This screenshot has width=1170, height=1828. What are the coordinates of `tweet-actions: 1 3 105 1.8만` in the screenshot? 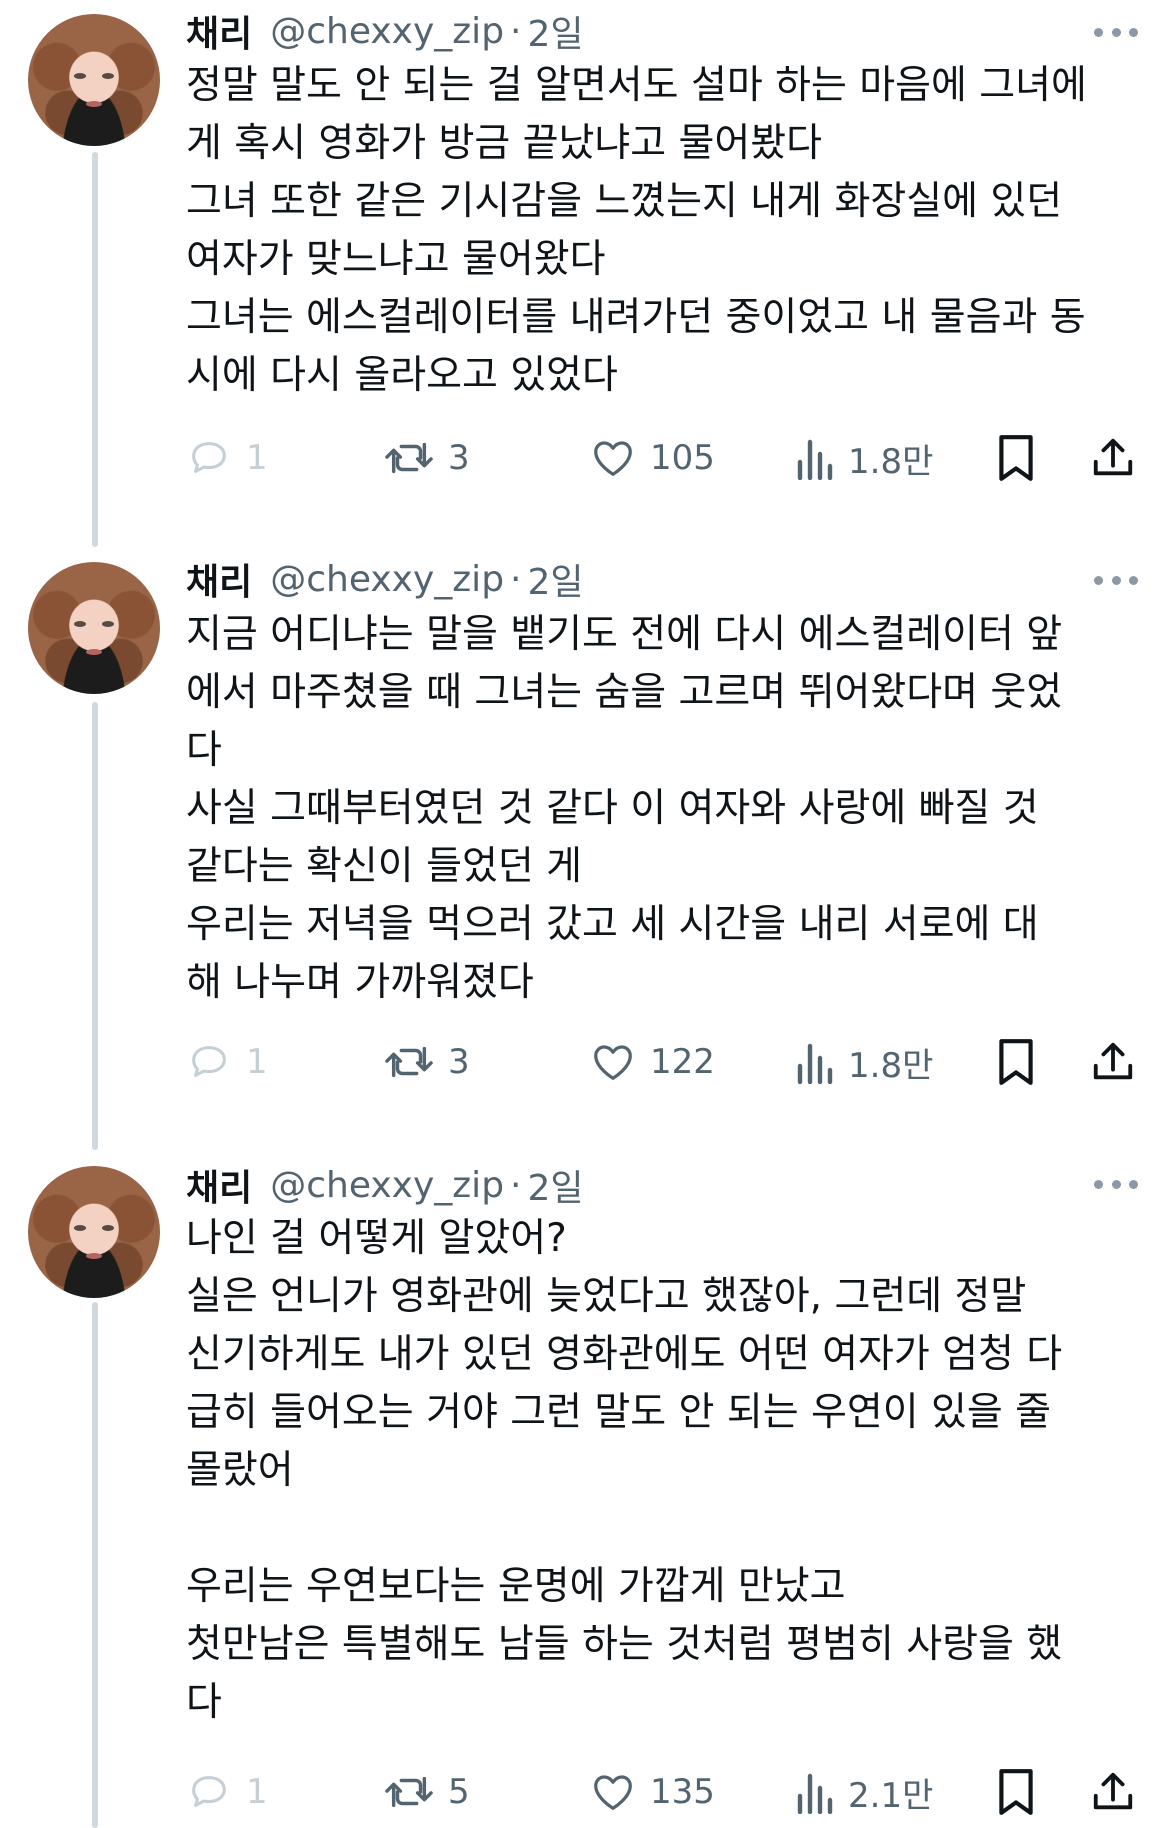 It's located at (666, 458).